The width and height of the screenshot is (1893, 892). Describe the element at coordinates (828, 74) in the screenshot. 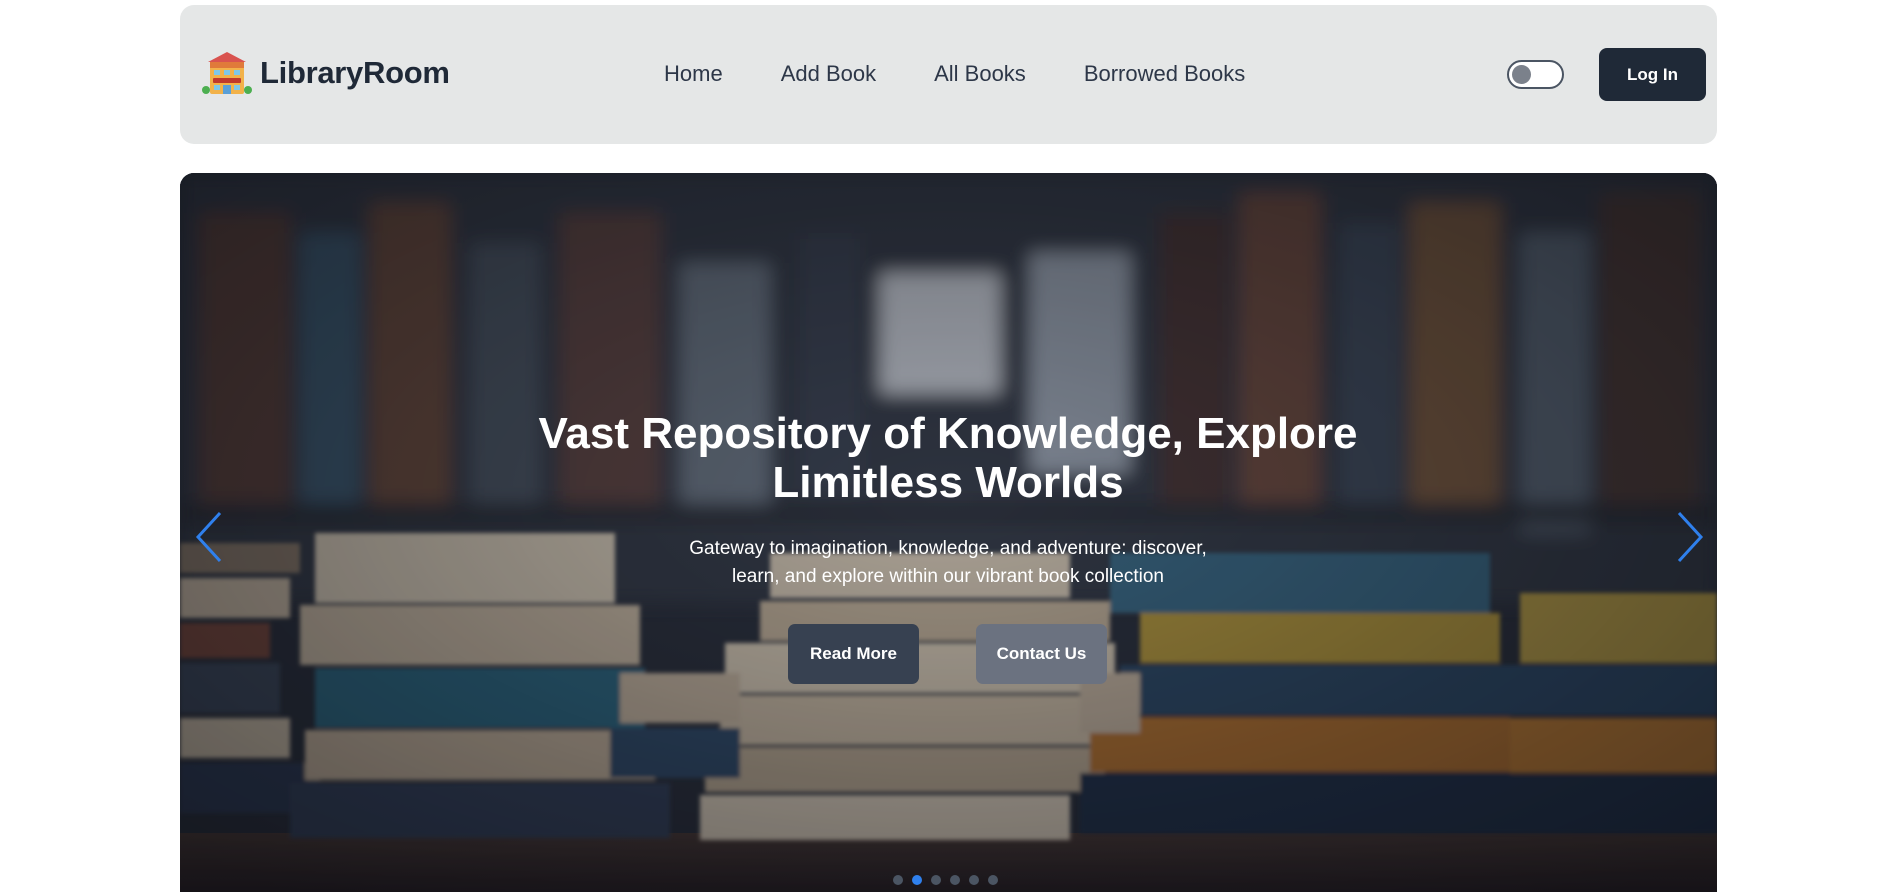

I see `nav-add-book: Add Book` at that location.